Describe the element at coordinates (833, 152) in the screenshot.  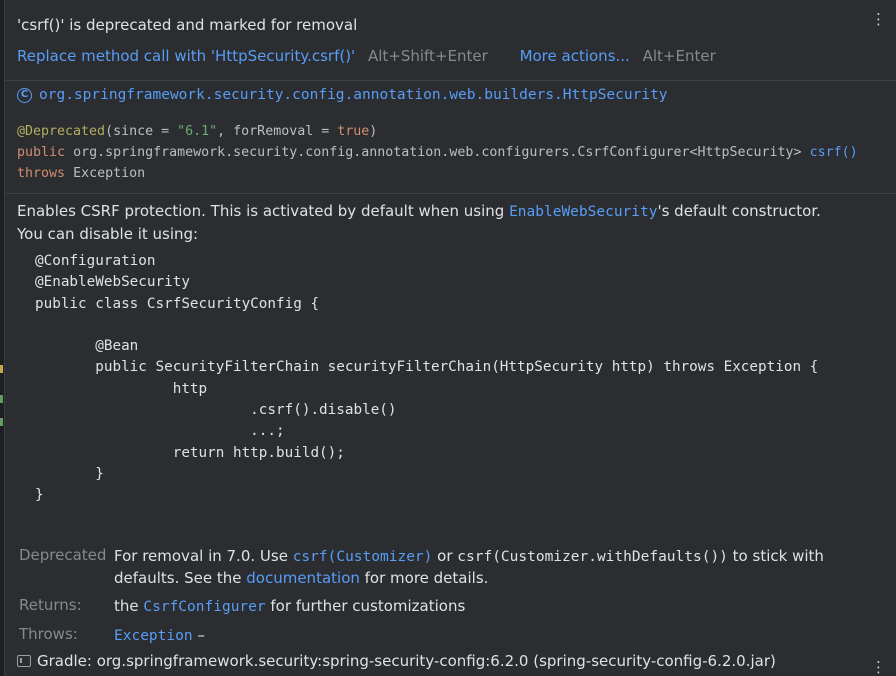
I see `method-name: csrf()` at that location.